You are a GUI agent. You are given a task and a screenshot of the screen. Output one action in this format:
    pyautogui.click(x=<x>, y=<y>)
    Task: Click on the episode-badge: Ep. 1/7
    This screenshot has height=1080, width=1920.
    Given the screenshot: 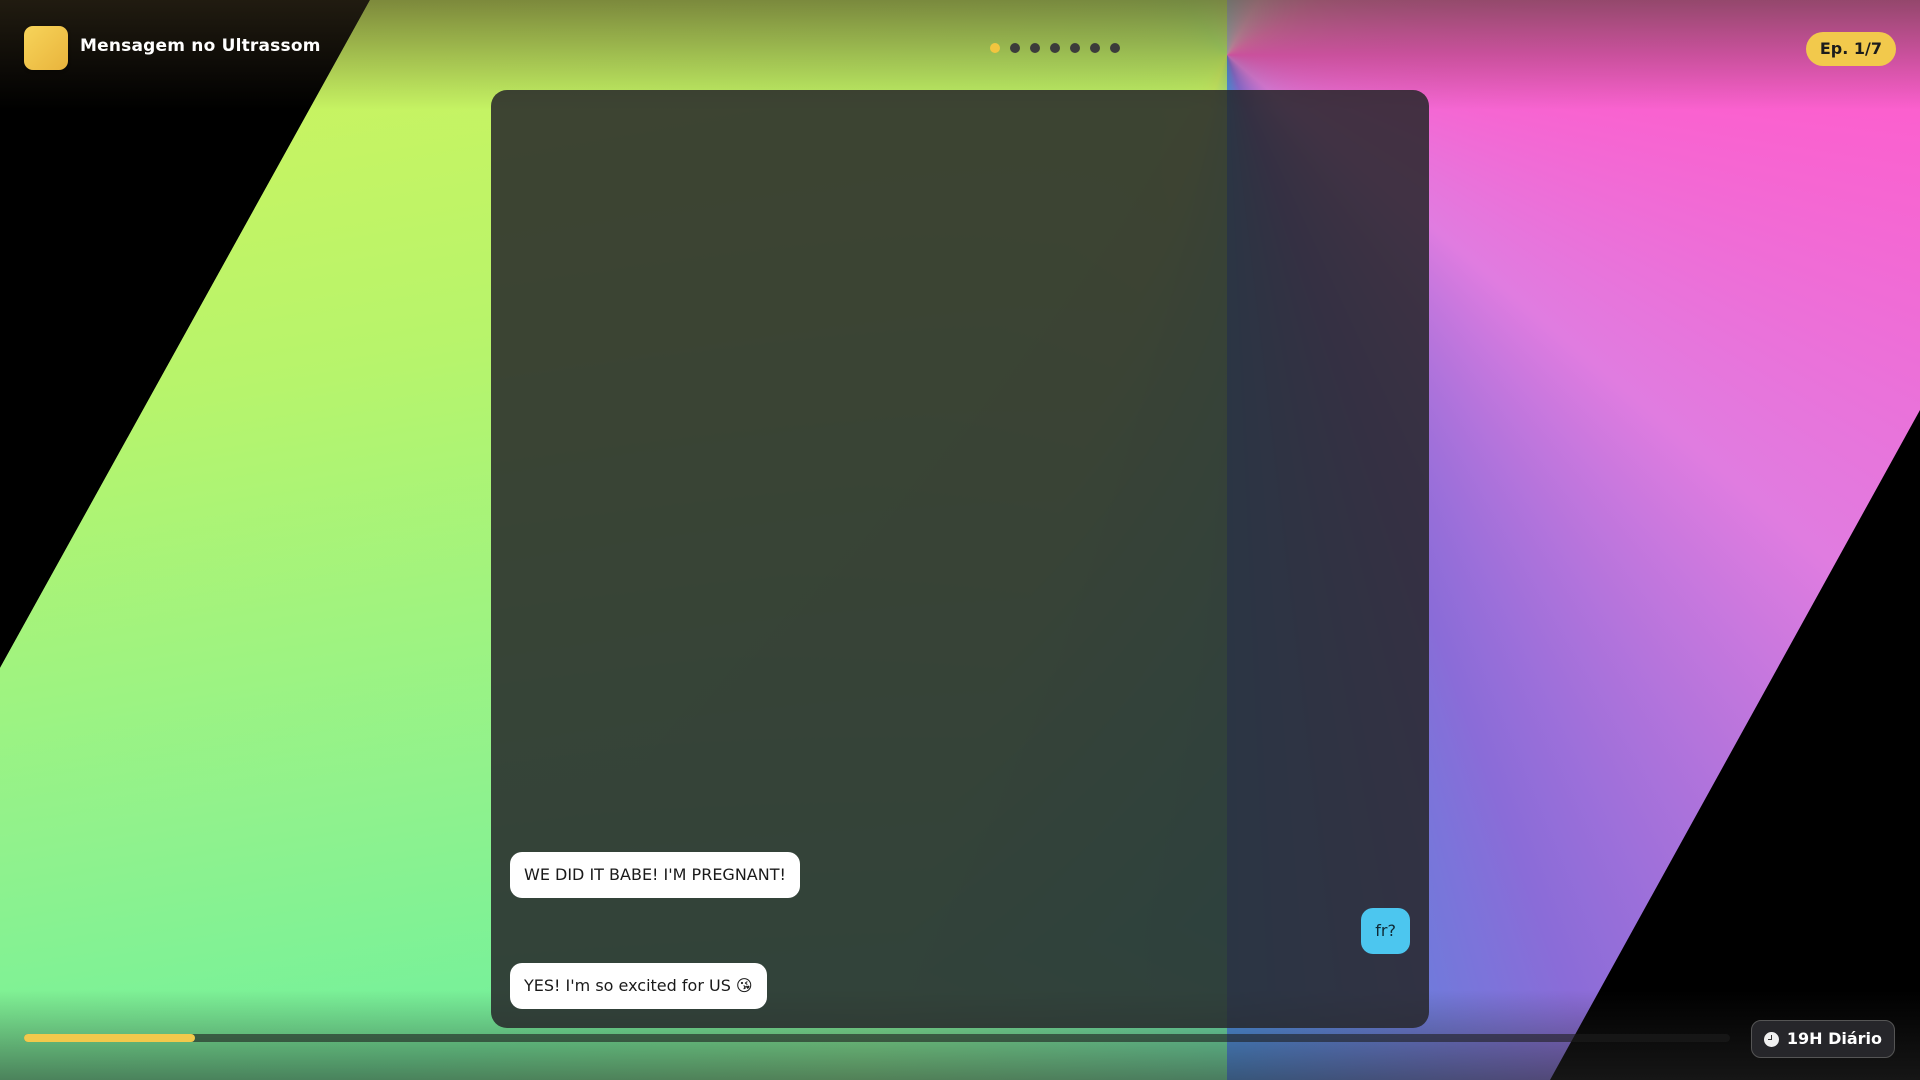 What is the action you would take?
    pyautogui.click(x=1850, y=49)
    